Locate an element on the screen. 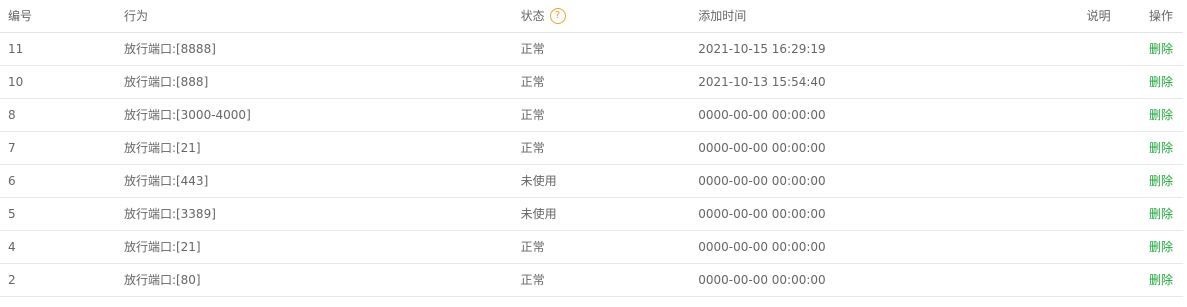 The width and height of the screenshot is (1187, 307). cell-id: 5 is located at coordinates (12, 213).